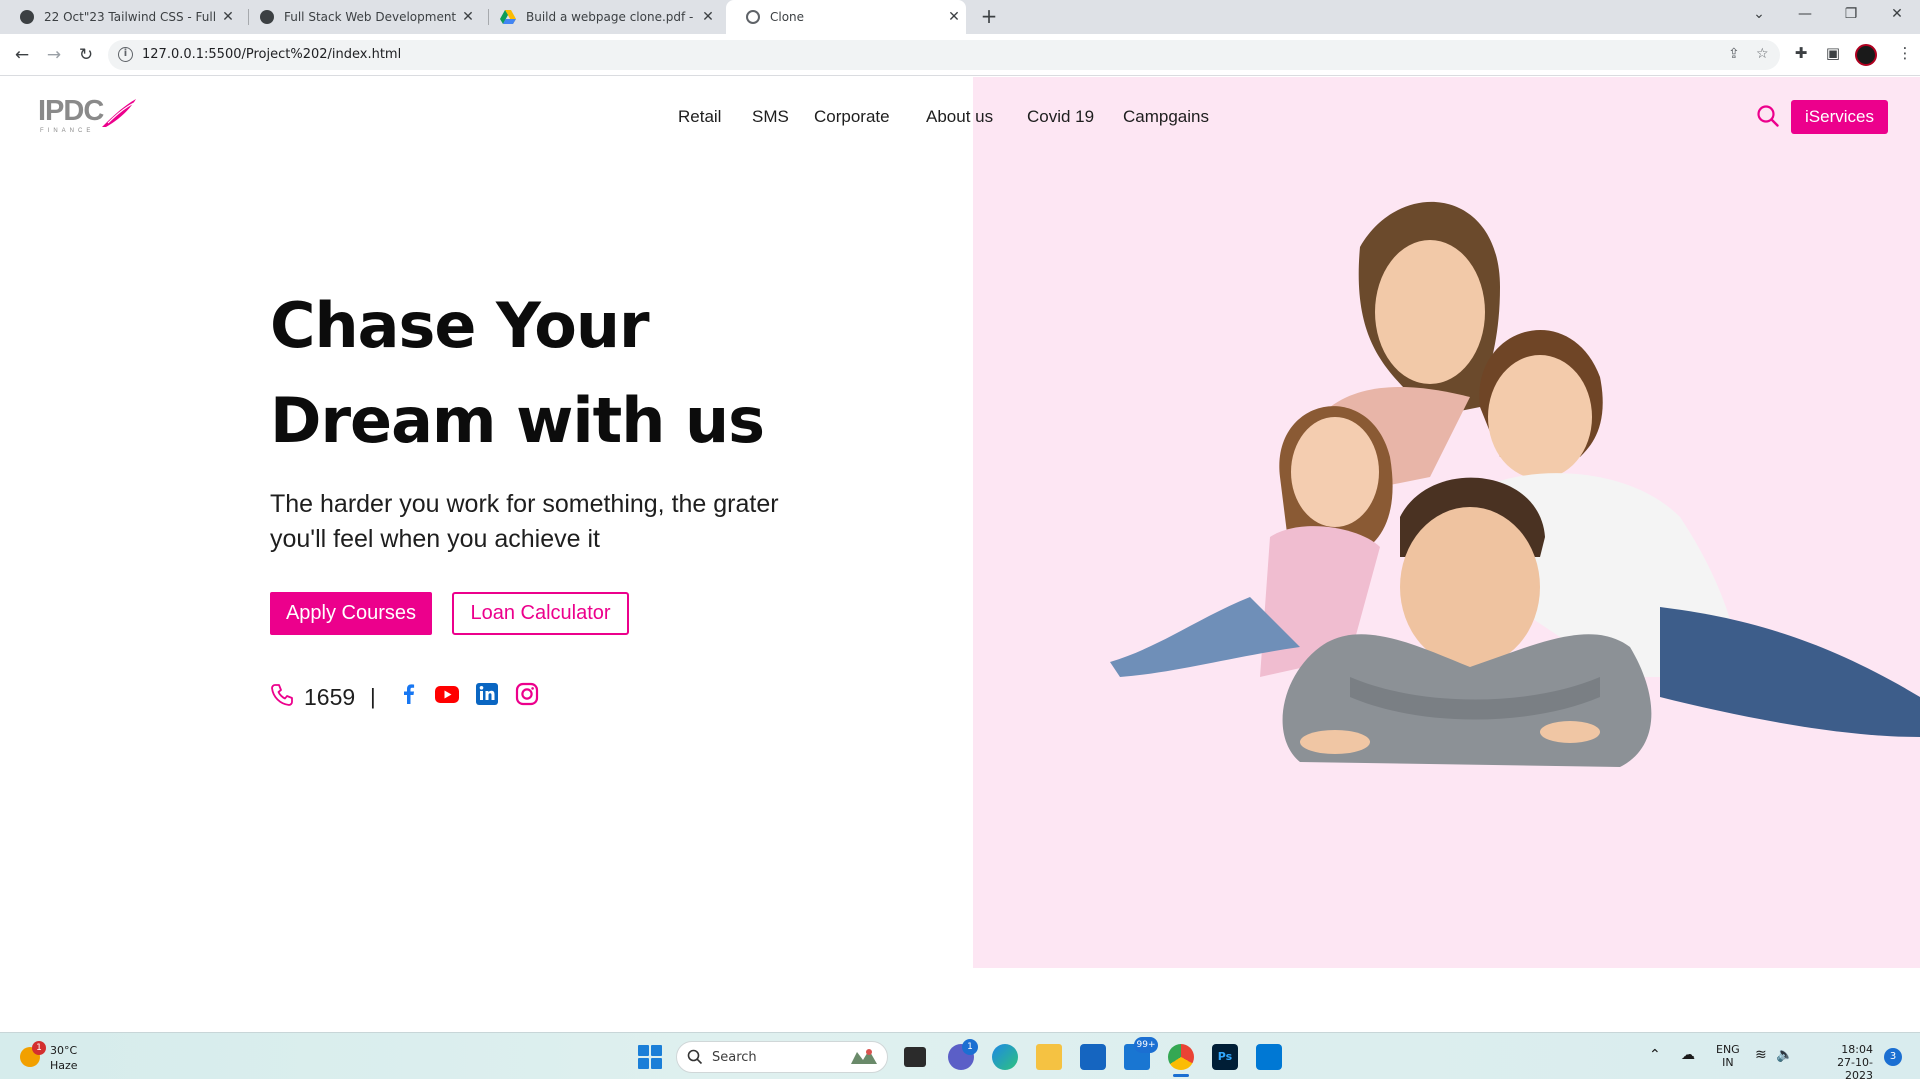  What do you see at coordinates (130, 17) in the screenshot?
I see `tab-title: 22 Oct"23 Tailwind CSS - Full Sta` at bounding box center [130, 17].